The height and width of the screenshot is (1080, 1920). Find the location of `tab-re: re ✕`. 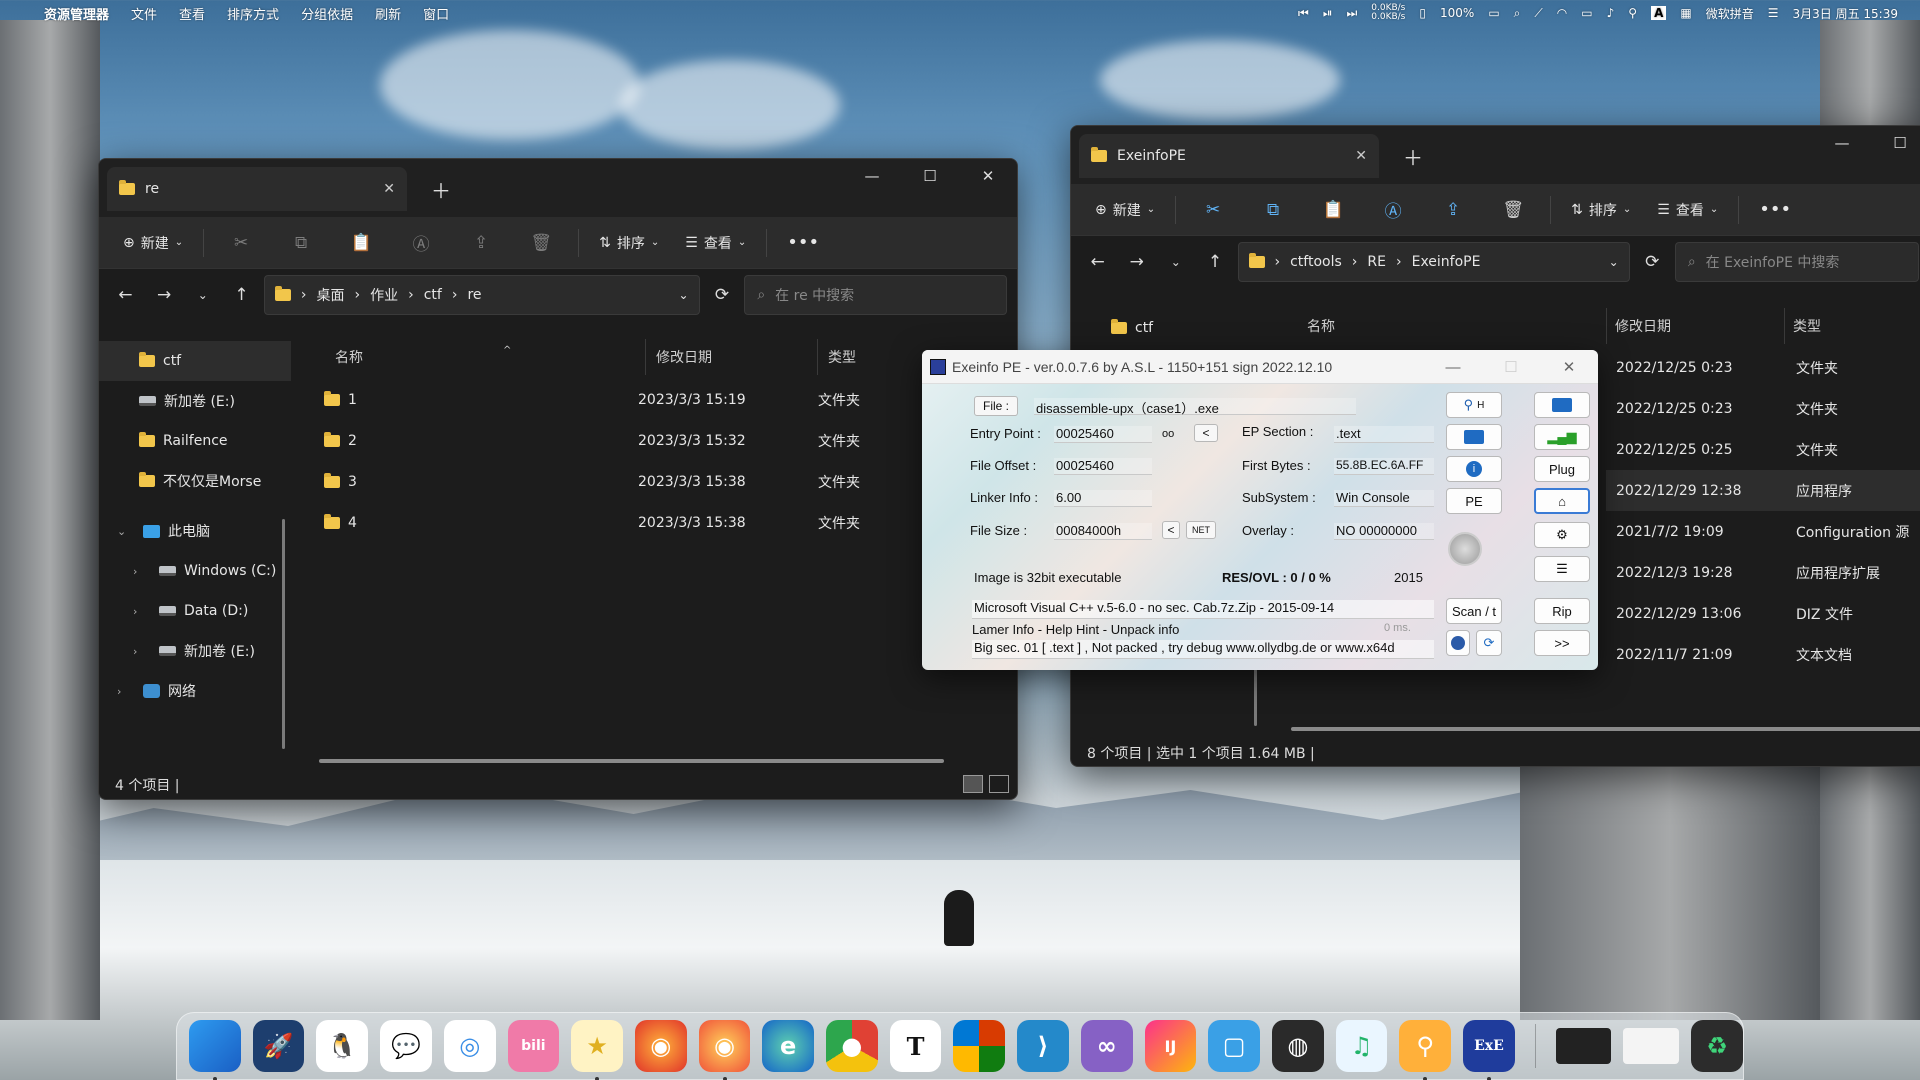

tab-re: re ✕ is located at coordinates (257, 189).